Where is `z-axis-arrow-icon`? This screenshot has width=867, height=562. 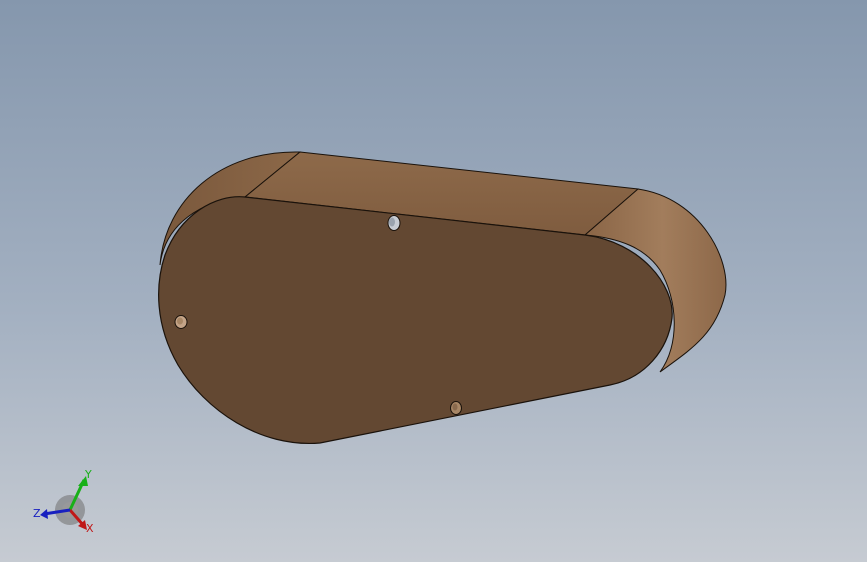
z-axis-arrow-icon is located at coordinates (44, 514).